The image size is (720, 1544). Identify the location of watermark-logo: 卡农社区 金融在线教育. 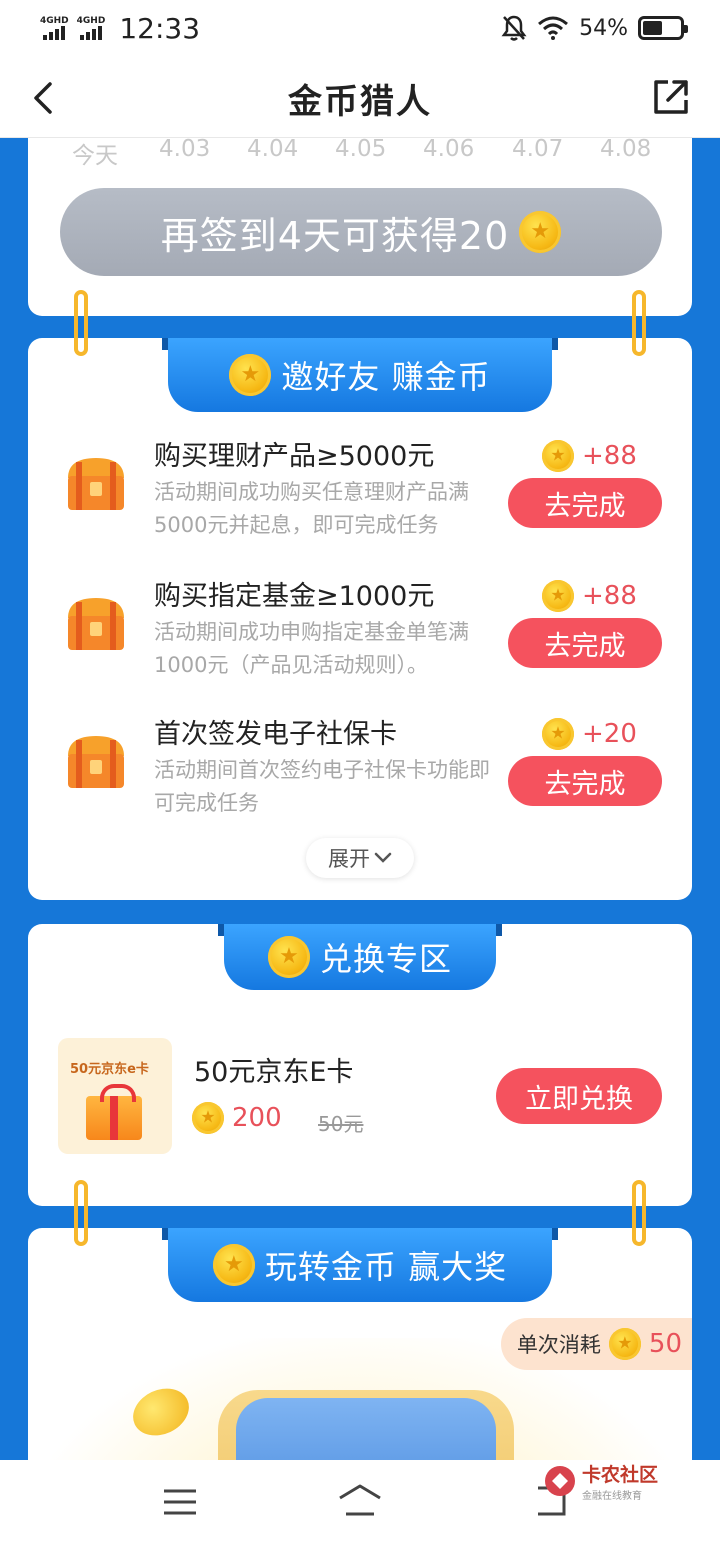
(600, 1481).